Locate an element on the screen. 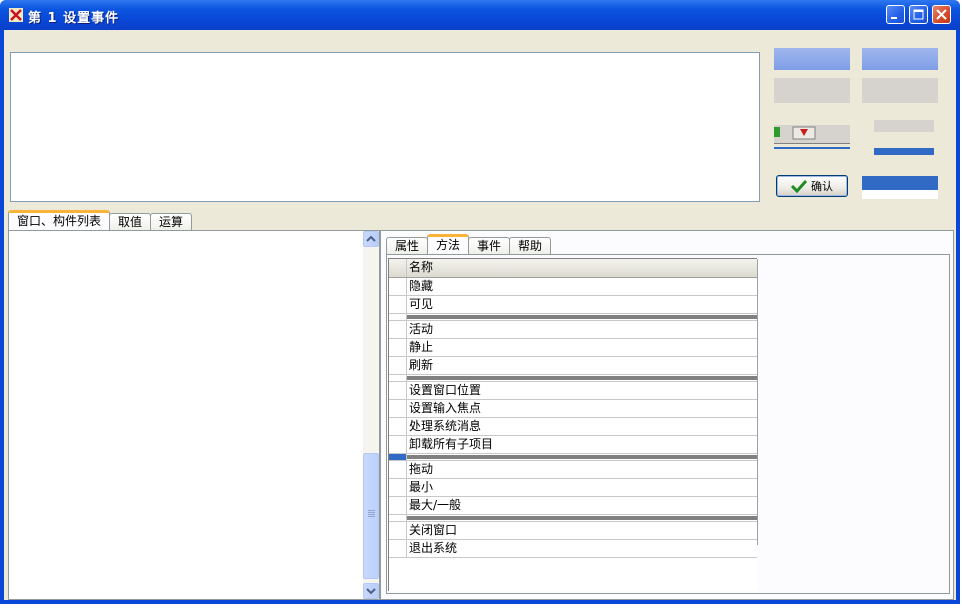 Image resolution: width=962 pixels, height=608 pixels. method-name-cell: 关闭窗口 is located at coordinates (433, 530).